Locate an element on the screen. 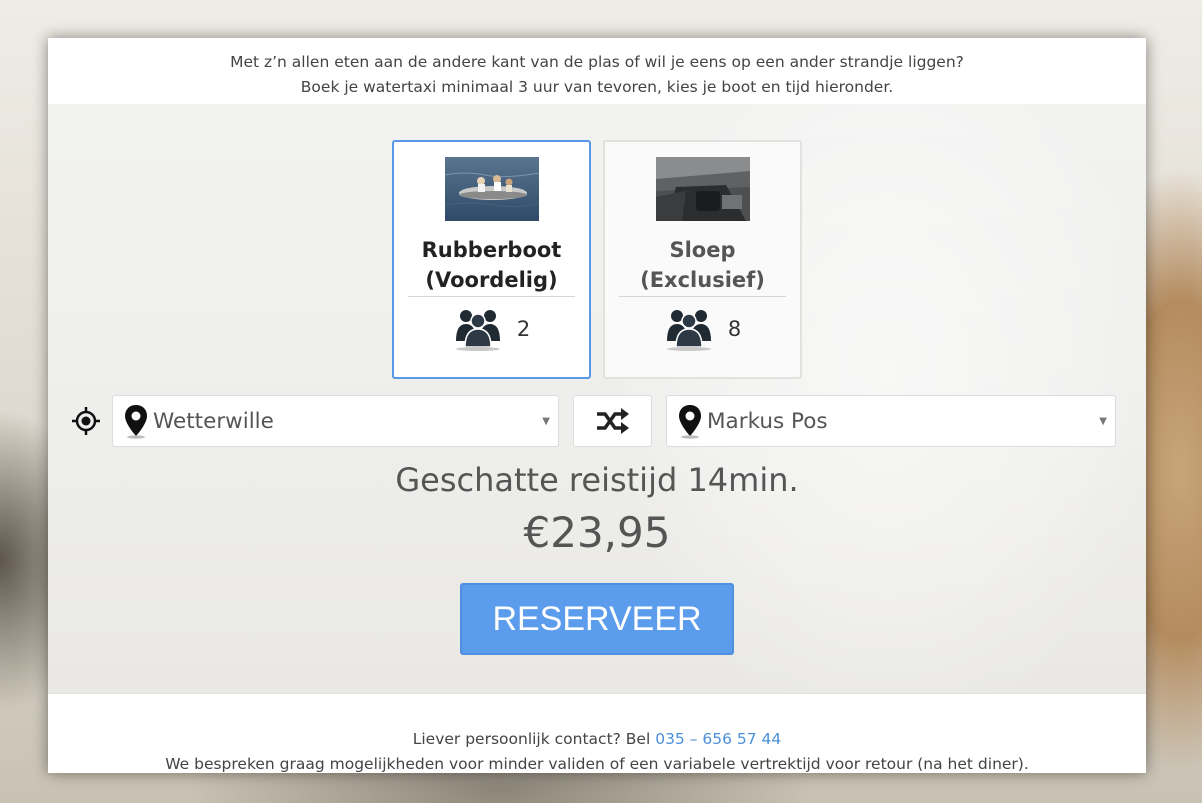 This screenshot has width=1202, height=803. boat-name-line-2: (Voordelig) is located at coordinates (491, 280).